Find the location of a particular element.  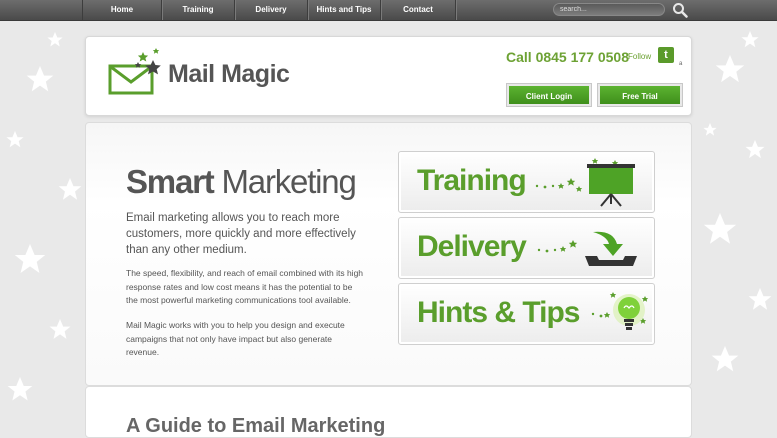

promo-hints-tips: Hints & Tips is located at coordinates (526, 314).